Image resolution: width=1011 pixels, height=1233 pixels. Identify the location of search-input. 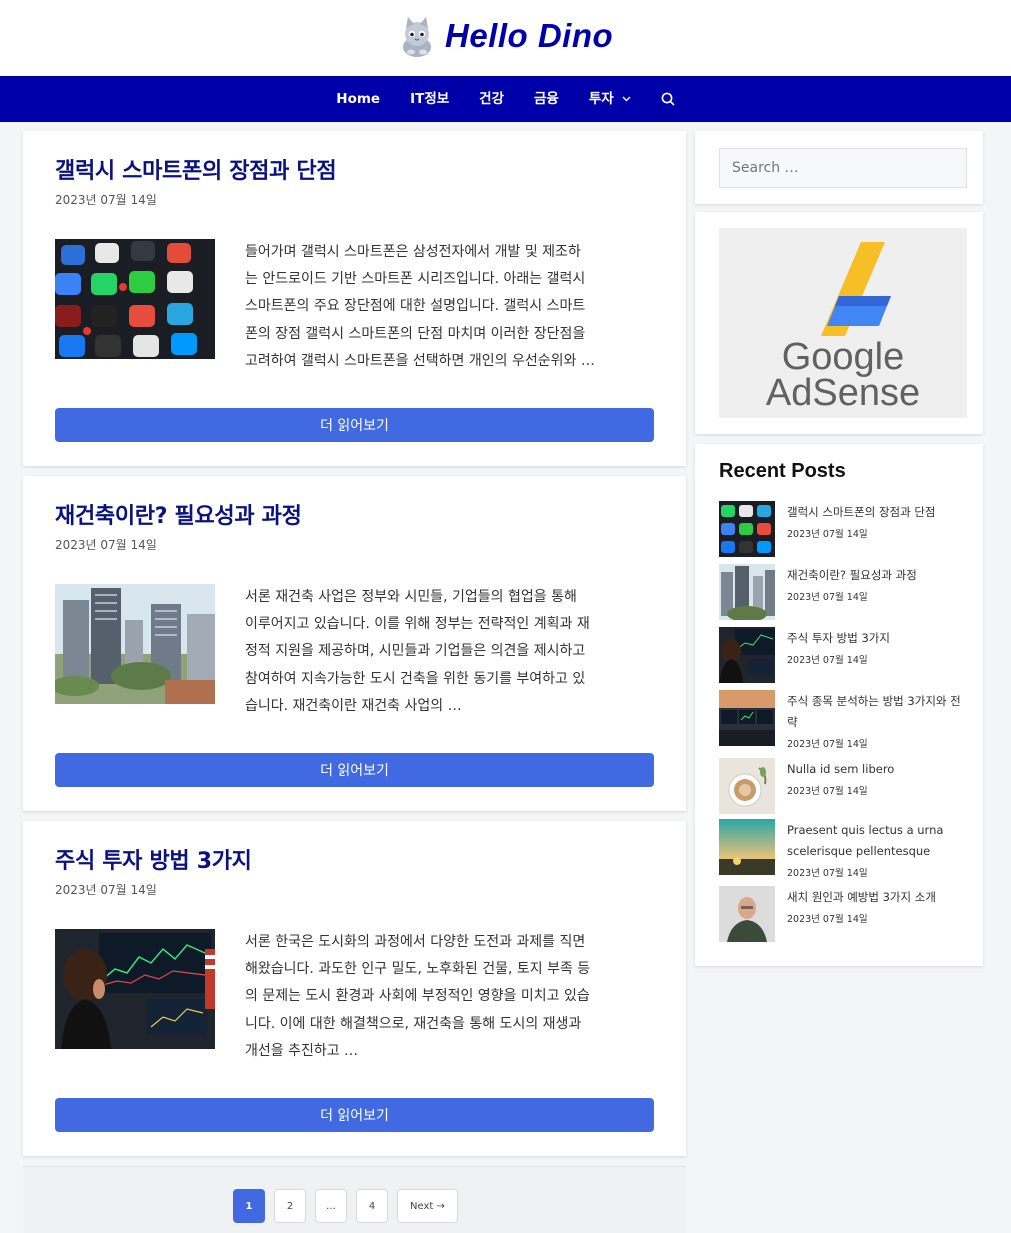
(843, 168).